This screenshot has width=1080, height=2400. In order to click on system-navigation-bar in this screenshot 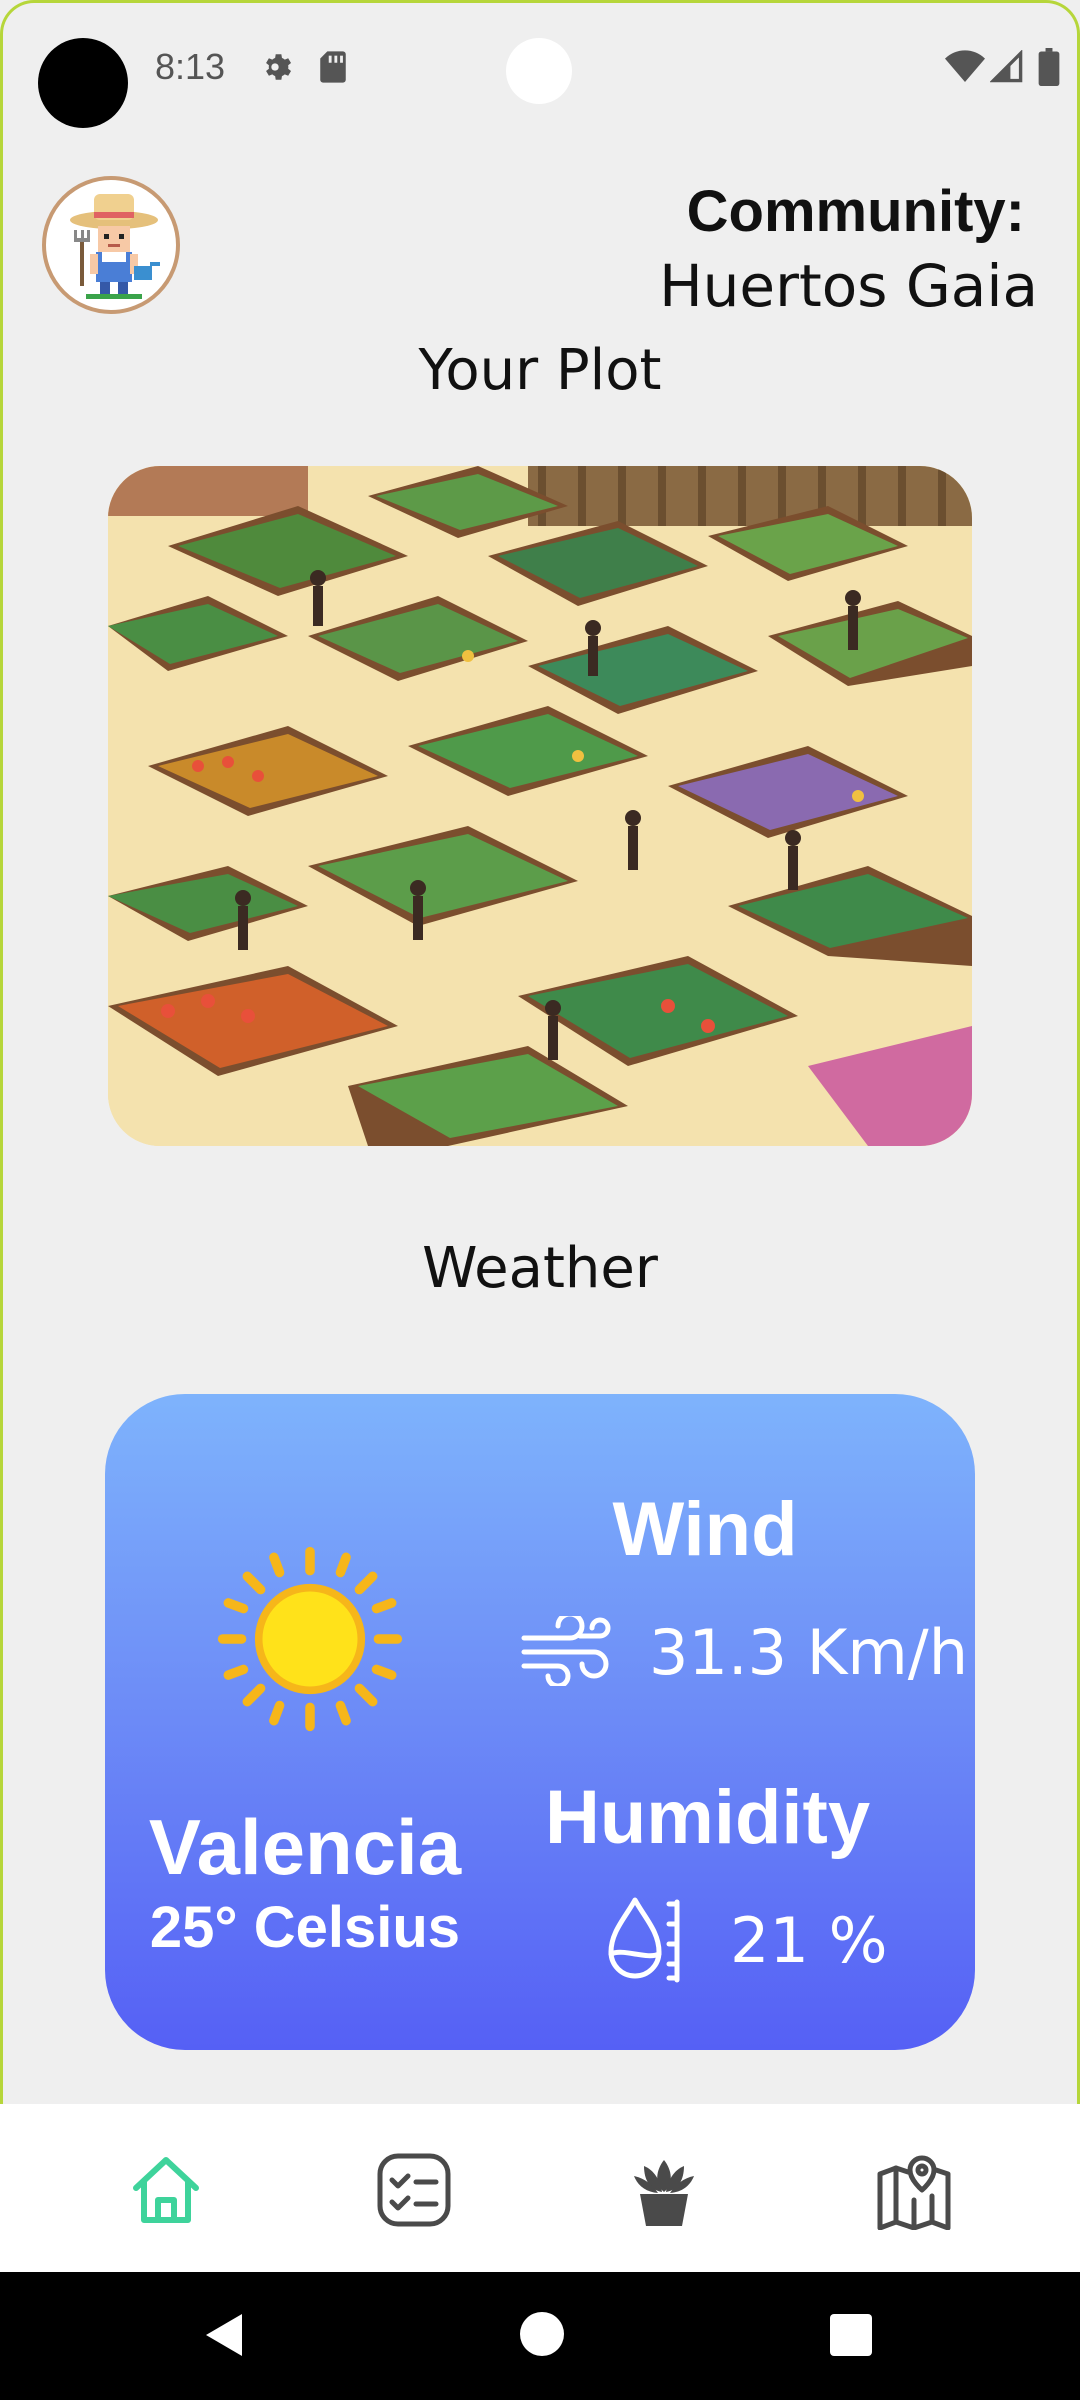, I will do `click(540, 2336)`.